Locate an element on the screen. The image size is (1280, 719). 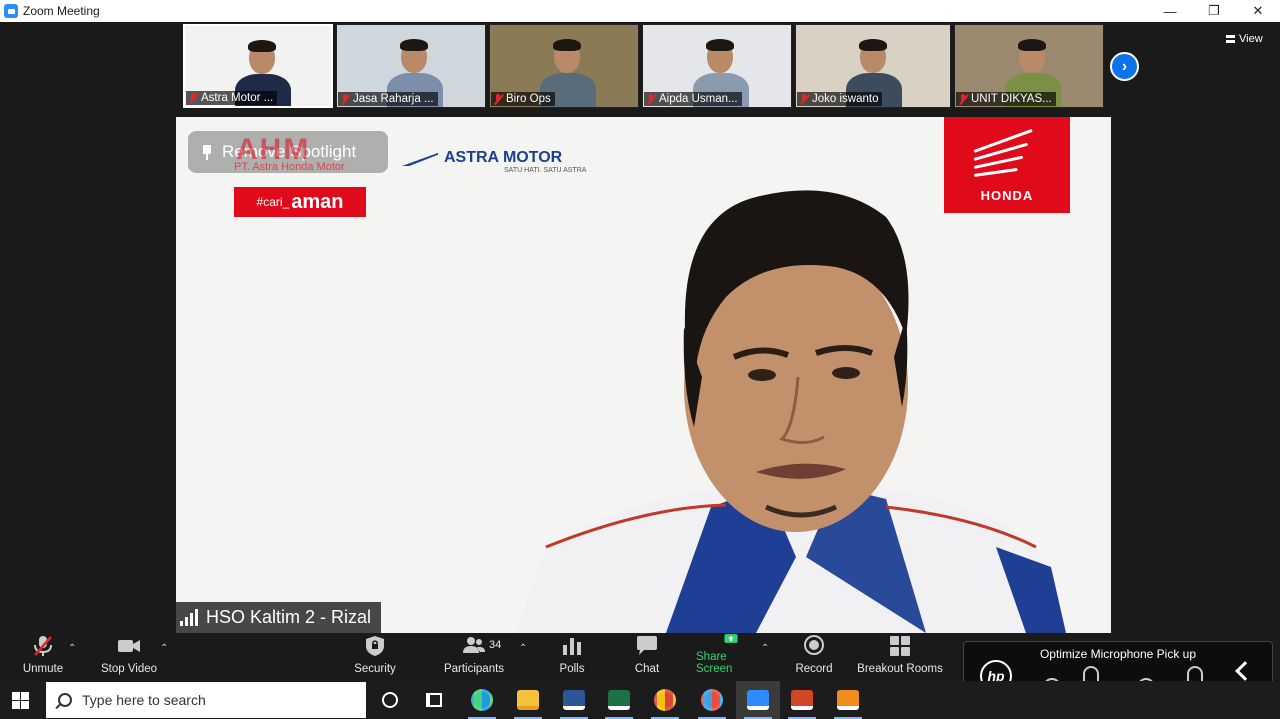
collapse-panel-icon is located at coordinates (1245, 671).